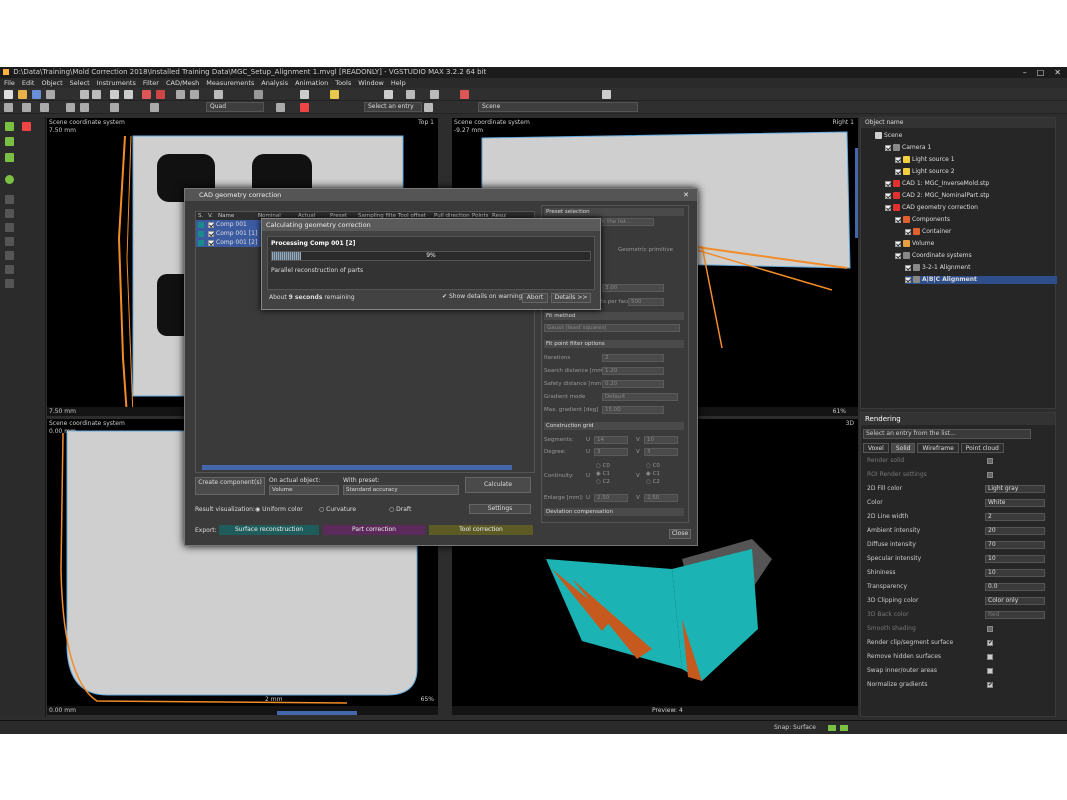 Image resolution: width=1067 pixels, height=800 pixels. What do you see at coordinates (80, 83) in the screenshot?
I see `menu-item: Select` at bounding box center [80, 83].